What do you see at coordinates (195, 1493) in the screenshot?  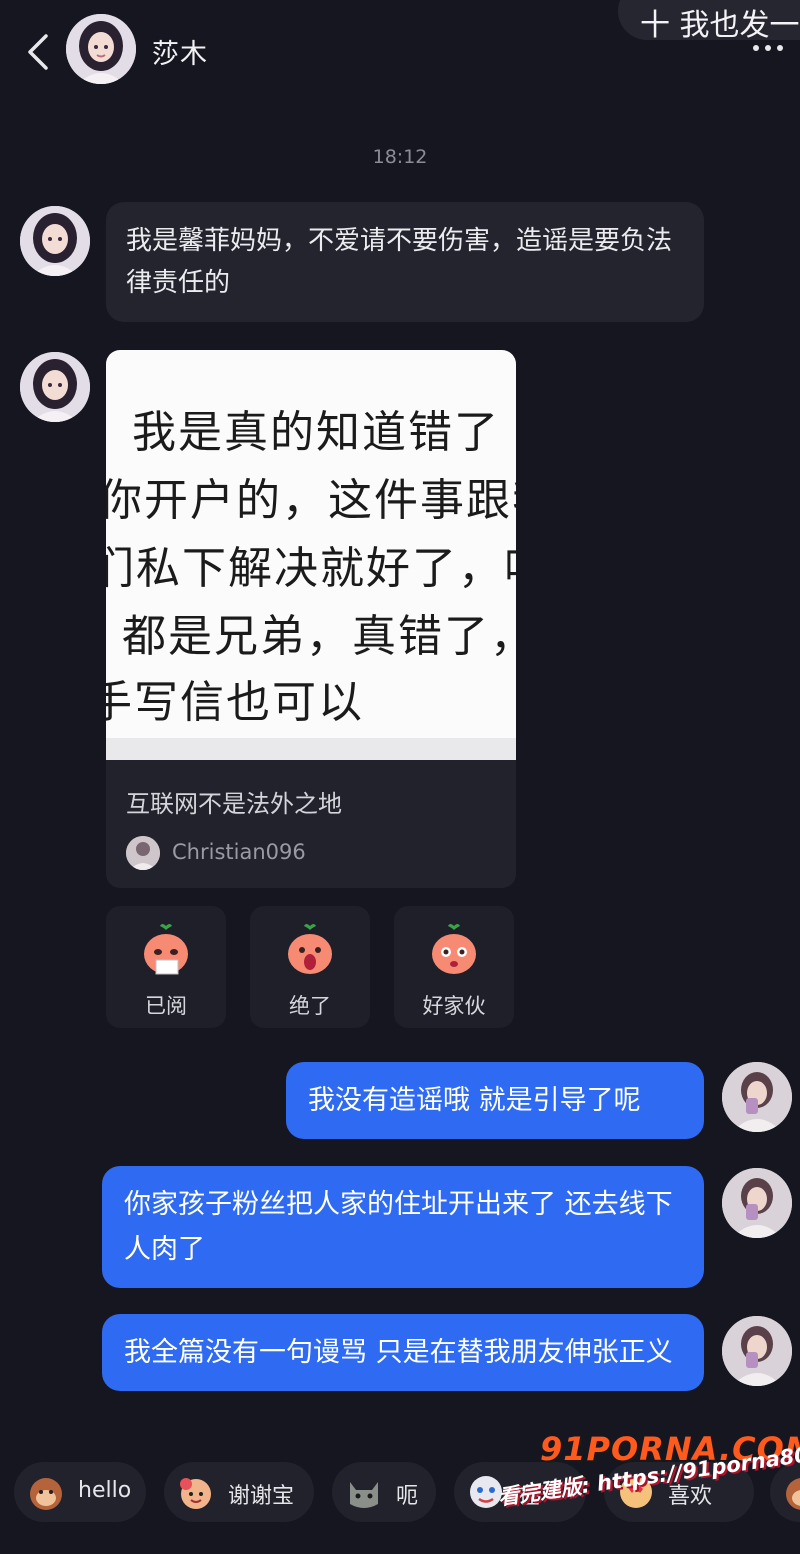 I see `flower-face-icon` at bounding box center [195, 1493].